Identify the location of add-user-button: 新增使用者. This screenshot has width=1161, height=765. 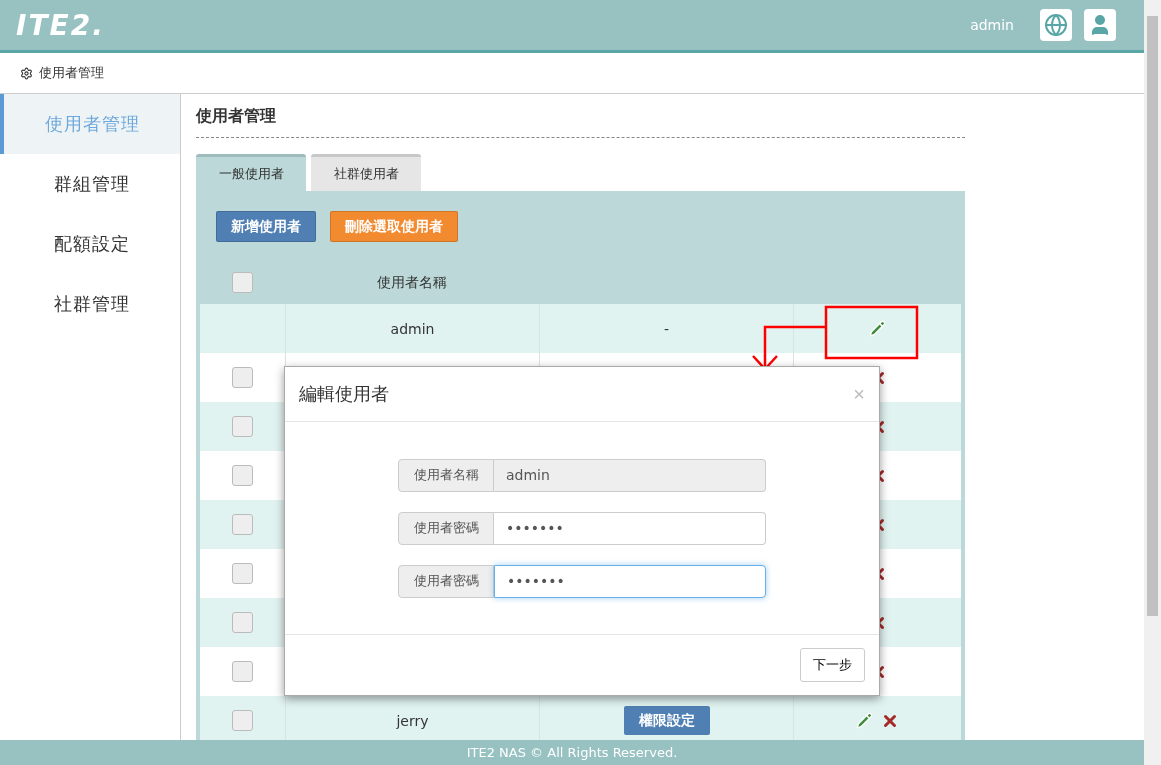
(266, 226).